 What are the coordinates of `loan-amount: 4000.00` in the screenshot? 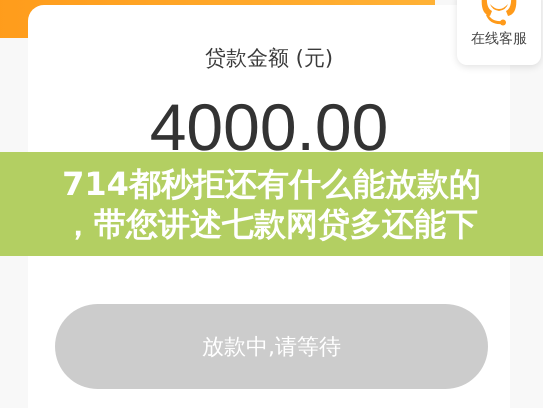 It's located at (269, 127).